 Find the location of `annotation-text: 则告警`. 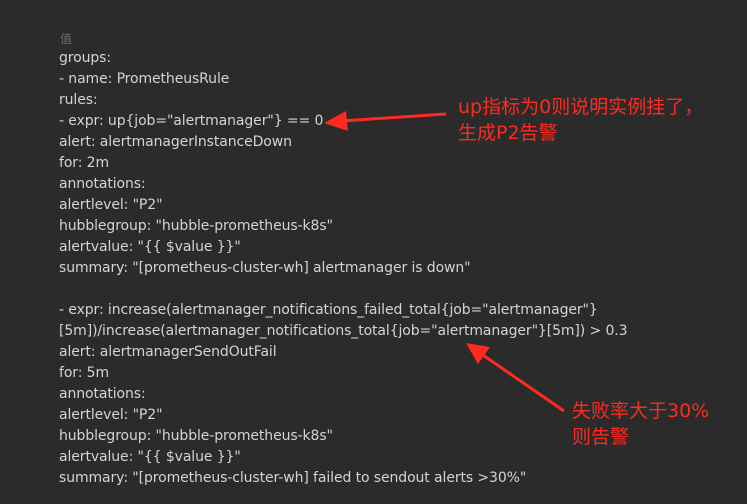

annotation-text: 则告警 is located at coordinates (601, 437).